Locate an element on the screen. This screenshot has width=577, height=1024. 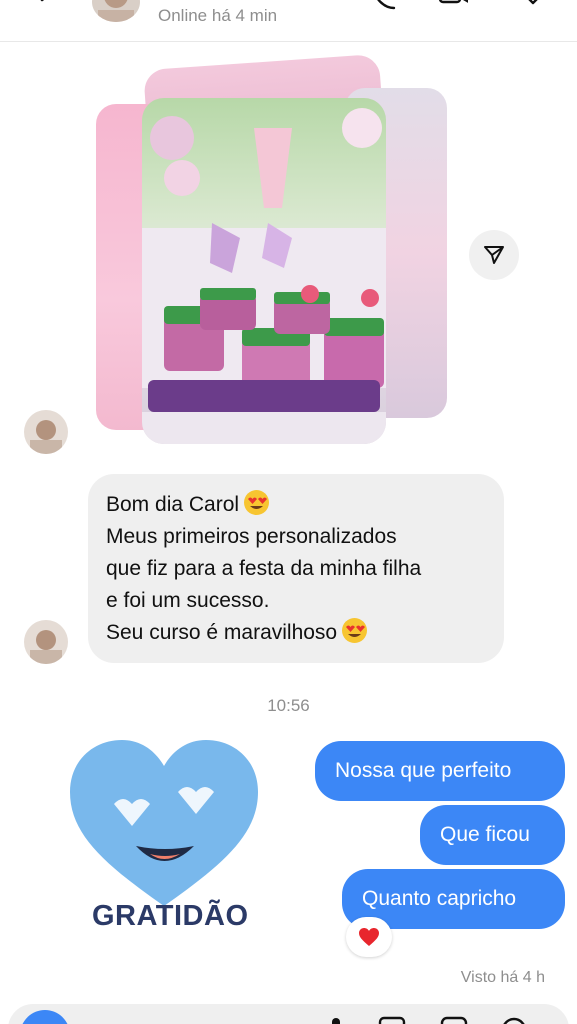
red-heart-icon is located at coordinates (369, 937).